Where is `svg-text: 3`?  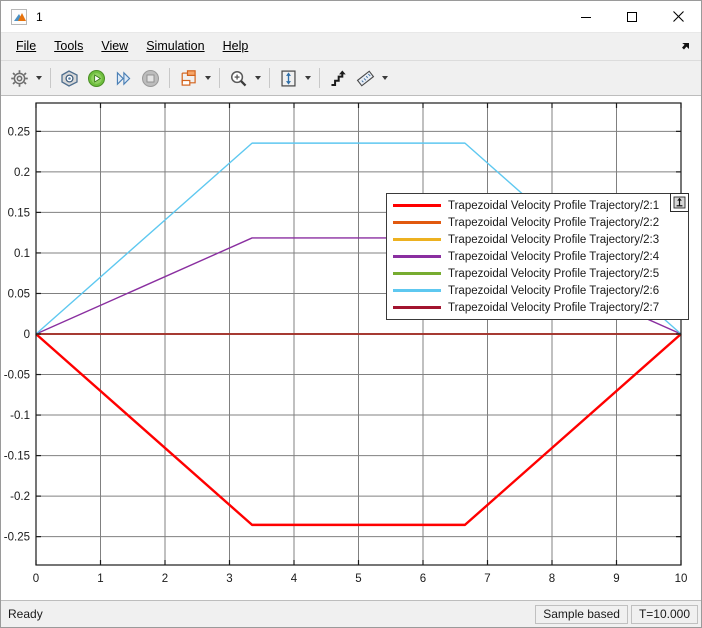 svg-text: 3 is located at coordinates (229, 579).